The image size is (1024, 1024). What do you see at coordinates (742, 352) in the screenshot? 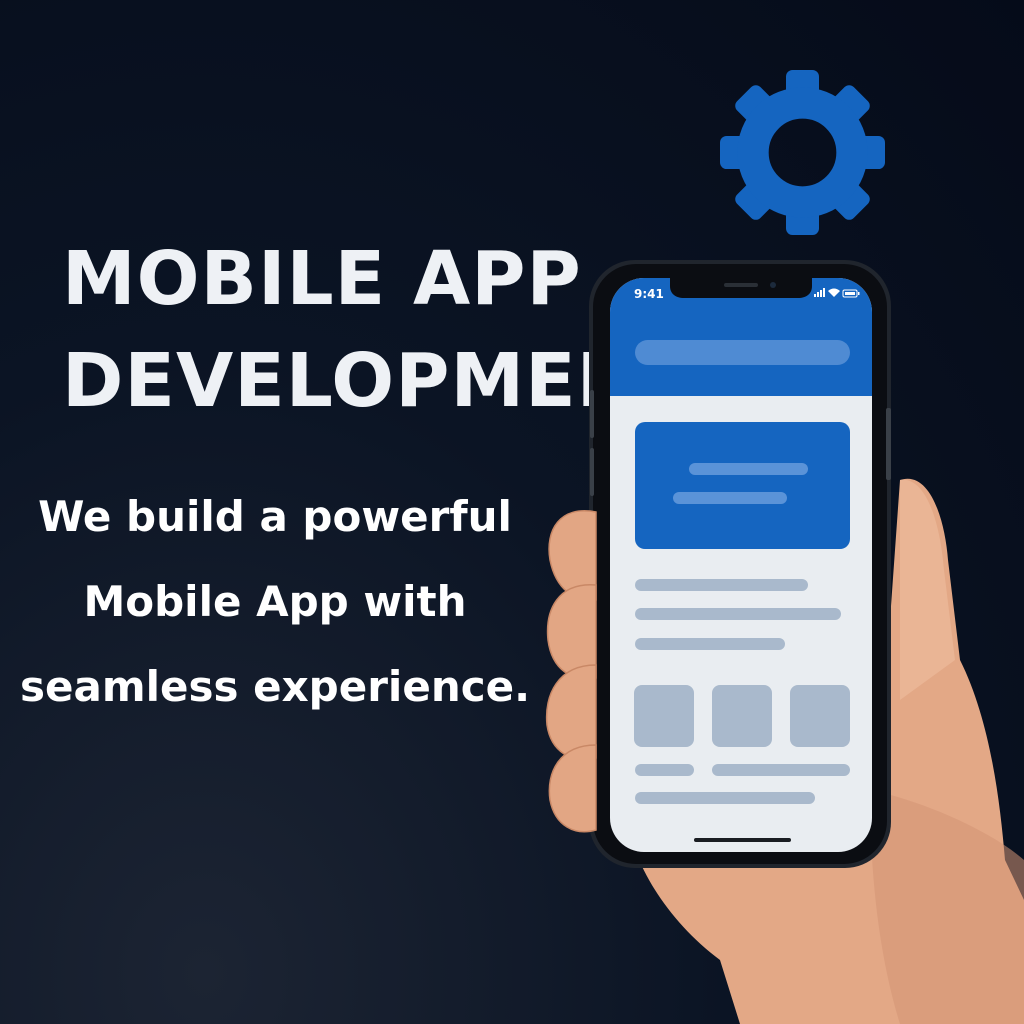
I see `search-bar` at bounding box center [742, 352].